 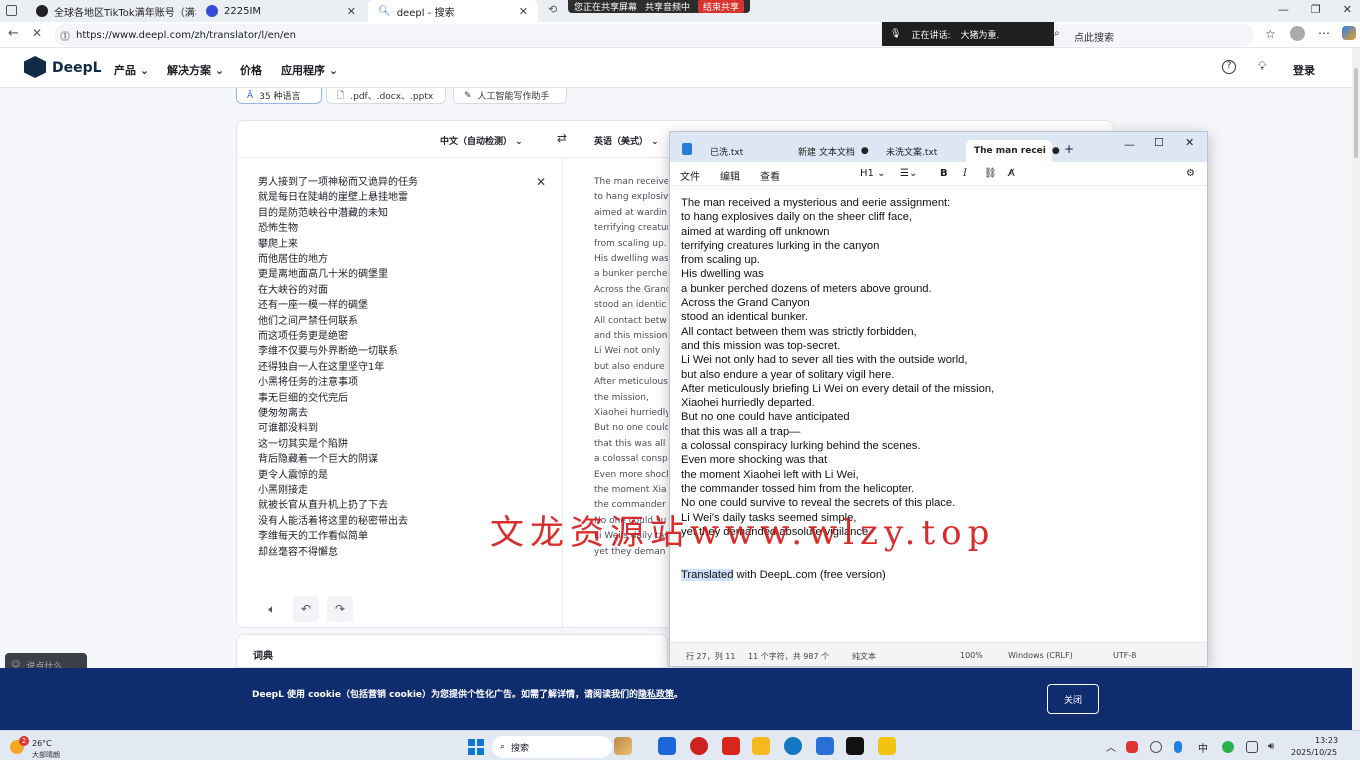 What do you see at coordinates (731, 746) in the screenshot?
I see `wps-app-icon` at bounding box center [731, 746].